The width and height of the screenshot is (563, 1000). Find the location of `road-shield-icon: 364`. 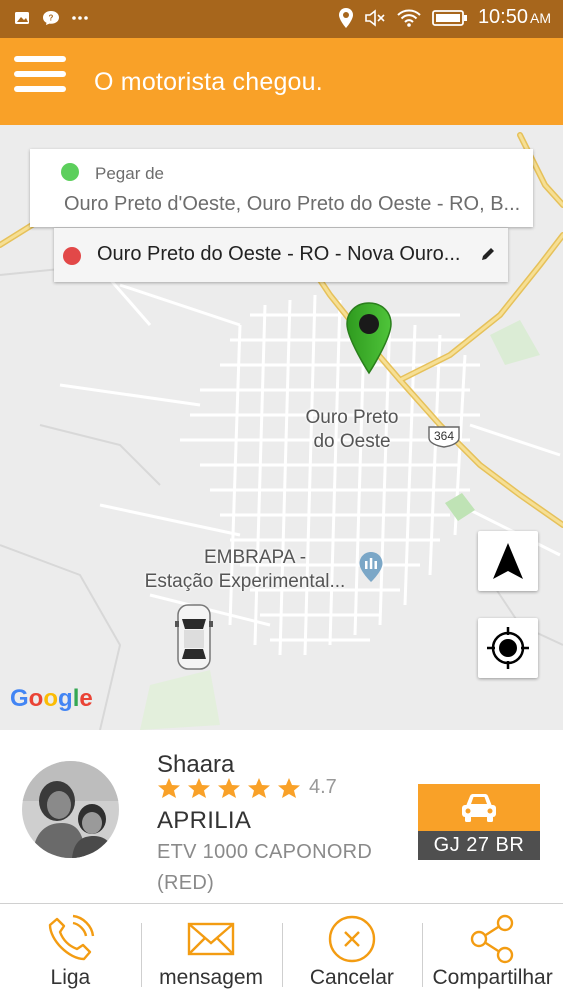

road-shield-icon: 364 is located at coordinates (444, 437).